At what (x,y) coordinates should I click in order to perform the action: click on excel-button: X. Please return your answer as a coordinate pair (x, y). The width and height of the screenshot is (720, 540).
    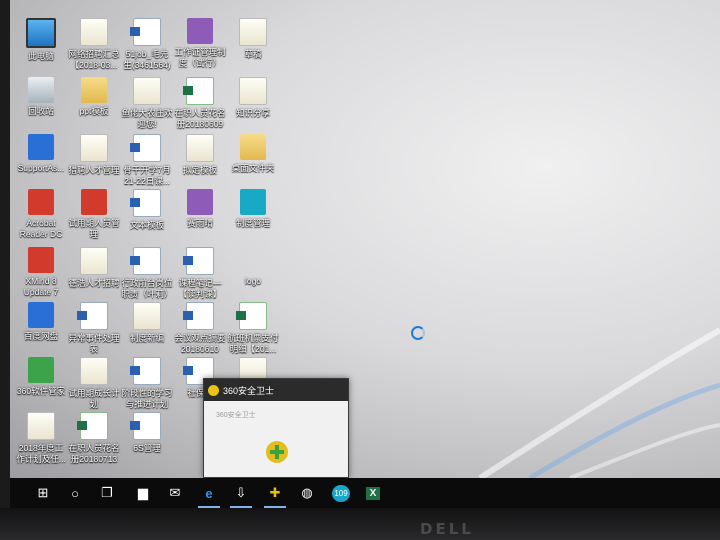
    Looking at the image, I should click on (373, 493).